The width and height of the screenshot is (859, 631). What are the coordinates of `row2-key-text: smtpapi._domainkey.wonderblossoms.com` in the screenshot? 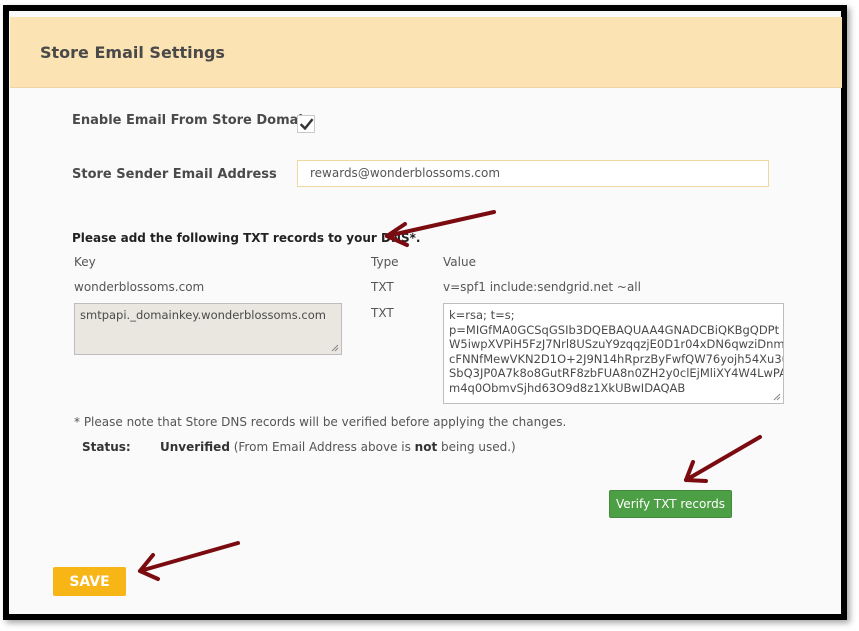 It's located at (203, 315).